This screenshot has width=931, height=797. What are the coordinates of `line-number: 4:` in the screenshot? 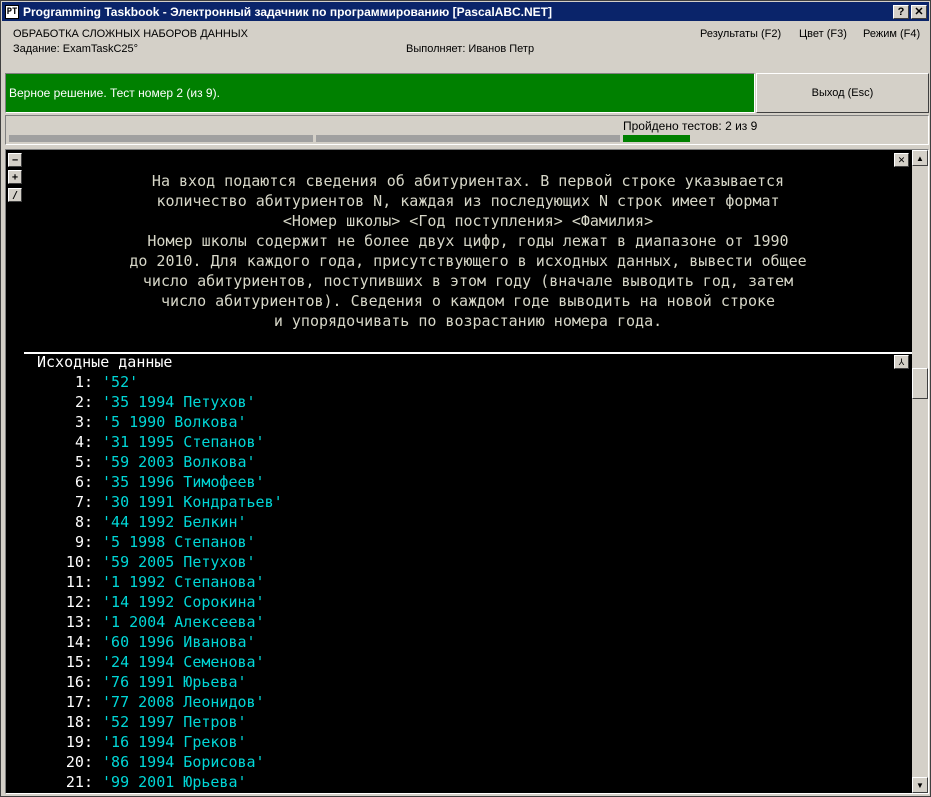 It's located at (83, 442).